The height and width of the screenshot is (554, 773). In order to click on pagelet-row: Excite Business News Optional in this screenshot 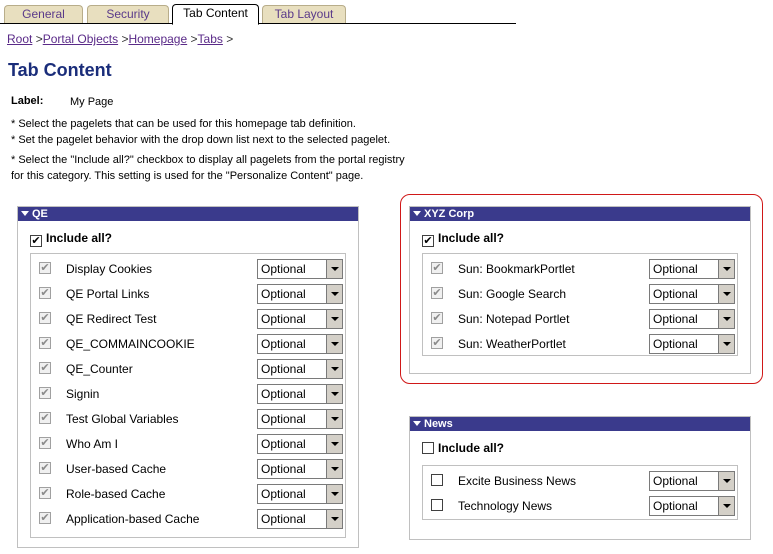, I will do `click(583, 481)`.